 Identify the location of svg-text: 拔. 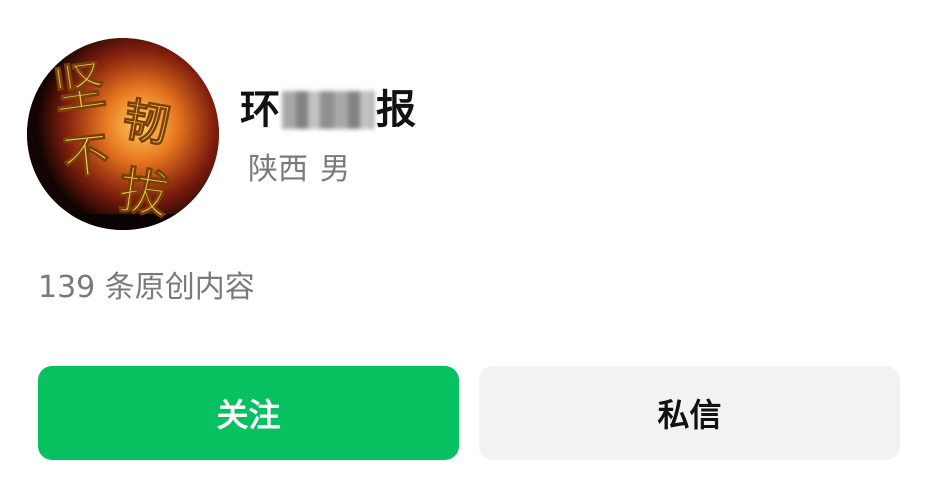
(144, 192).